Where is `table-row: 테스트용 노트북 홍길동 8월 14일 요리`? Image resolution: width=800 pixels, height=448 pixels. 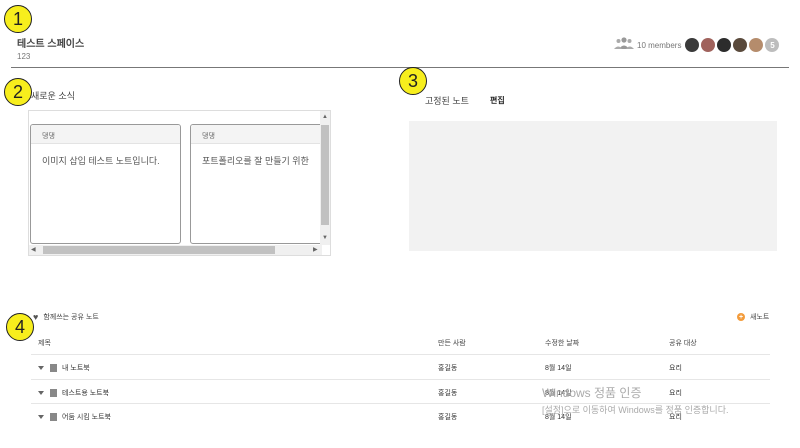
table-row: 테스트용 노트북 홍길동 8월 14일 요리 is located at coordinates (400, 391).